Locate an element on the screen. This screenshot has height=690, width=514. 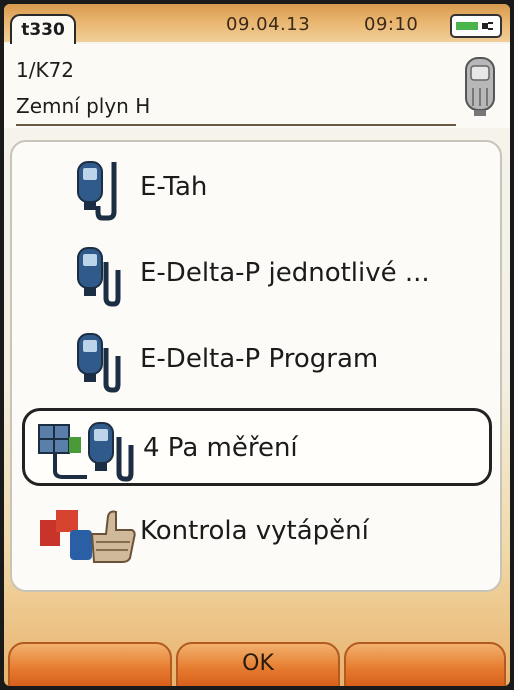
menu-item-e-tah: E-Tah is located at coordinates (257, 189).